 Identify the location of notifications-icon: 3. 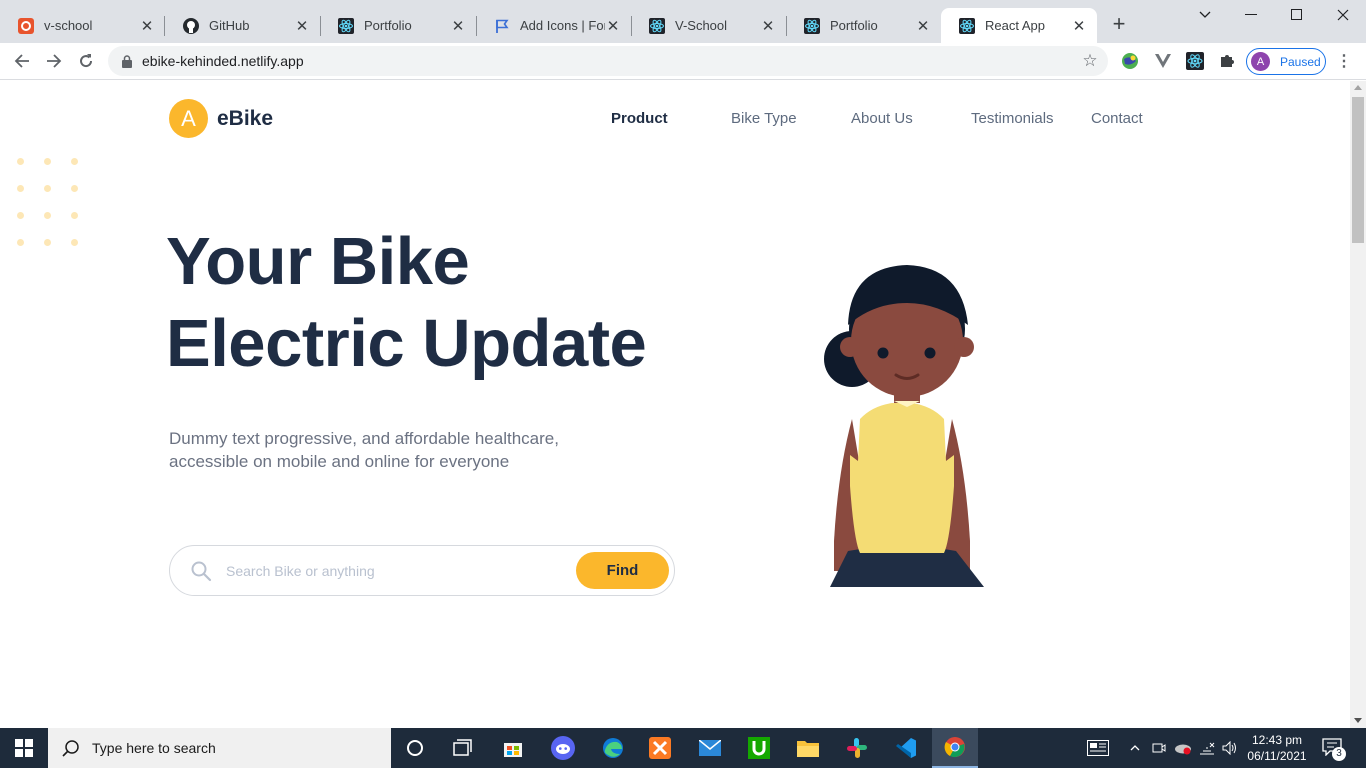
(1334, 749).